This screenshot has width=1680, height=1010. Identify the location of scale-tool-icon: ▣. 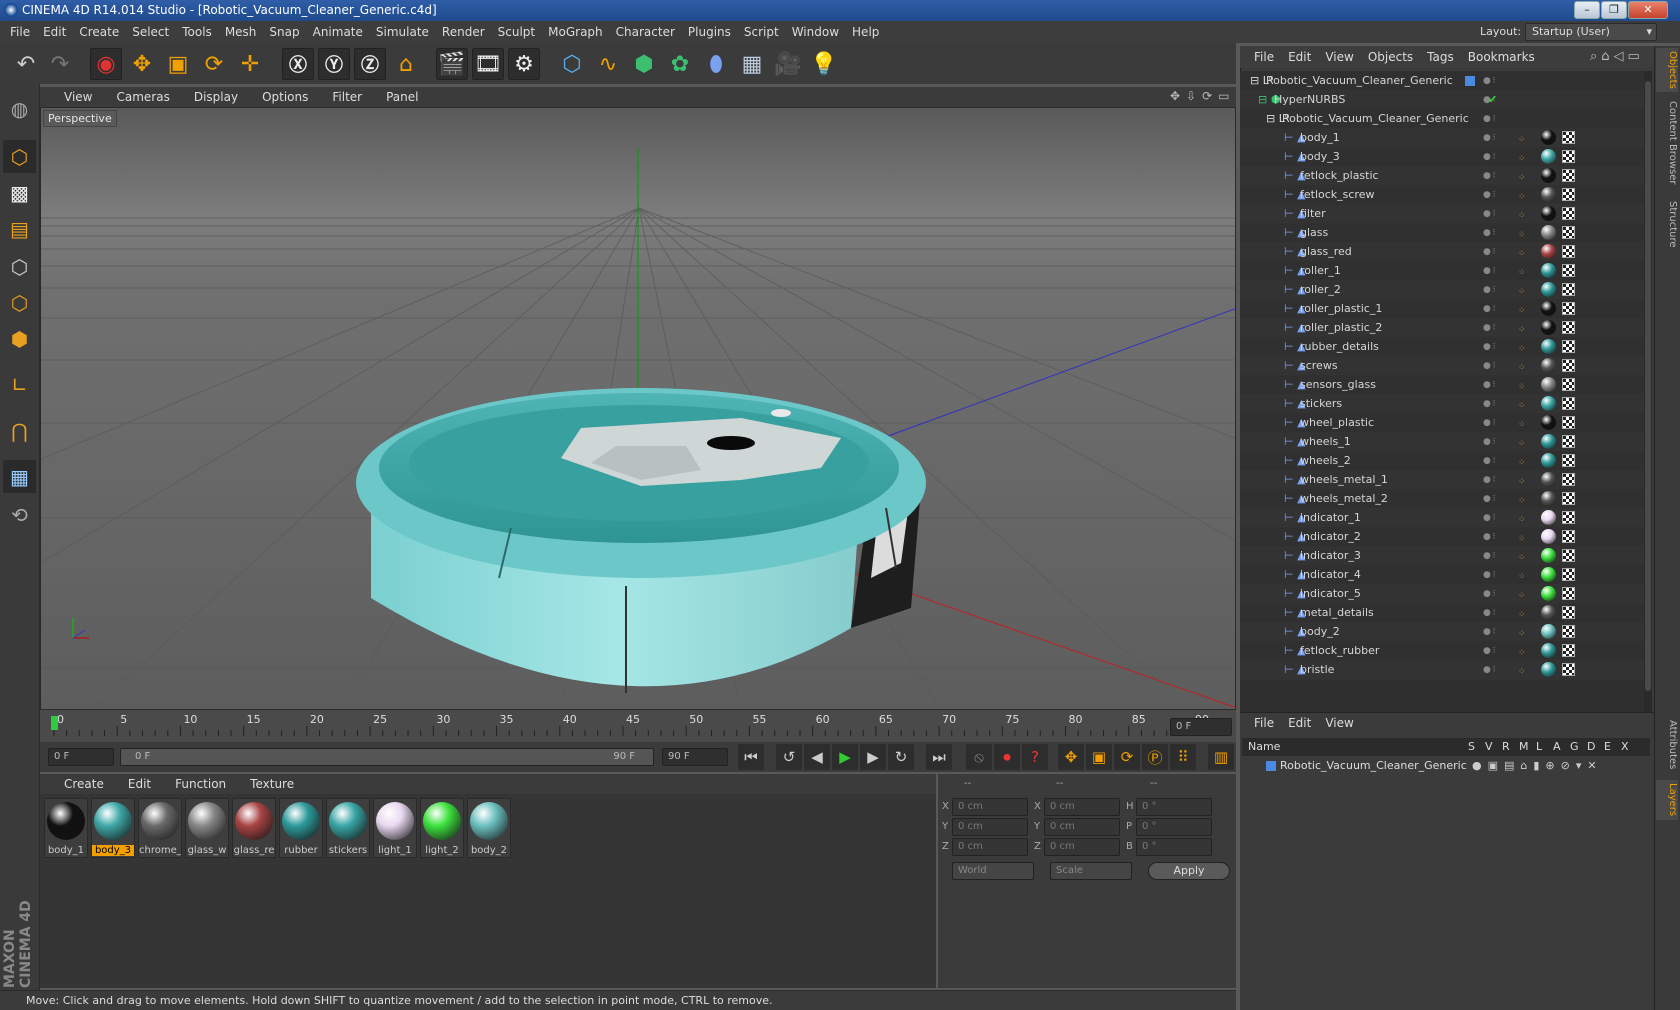
(178, 64).